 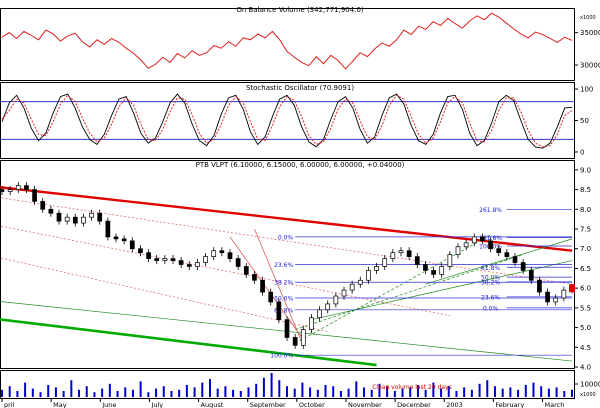 I want to click on x-tick-label: September, so click(x=268, y=404).